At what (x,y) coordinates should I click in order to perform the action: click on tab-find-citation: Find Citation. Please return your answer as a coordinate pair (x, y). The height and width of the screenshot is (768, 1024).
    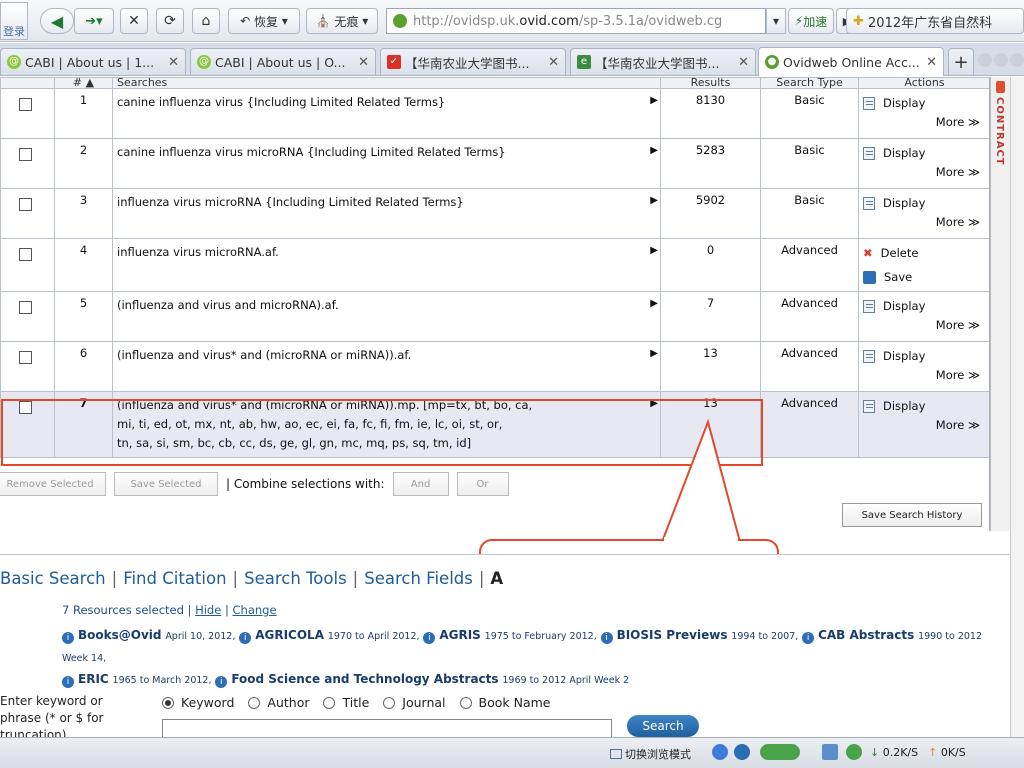
    Looking at the image, I should click on (174, 578).